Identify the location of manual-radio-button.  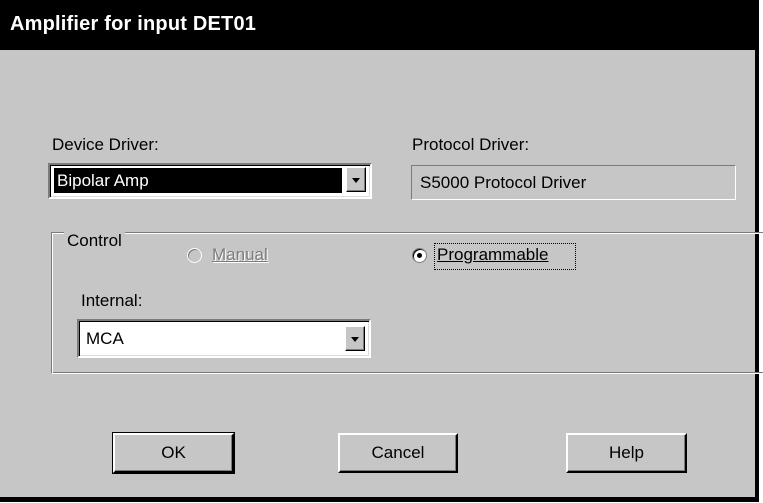
(194, 255).